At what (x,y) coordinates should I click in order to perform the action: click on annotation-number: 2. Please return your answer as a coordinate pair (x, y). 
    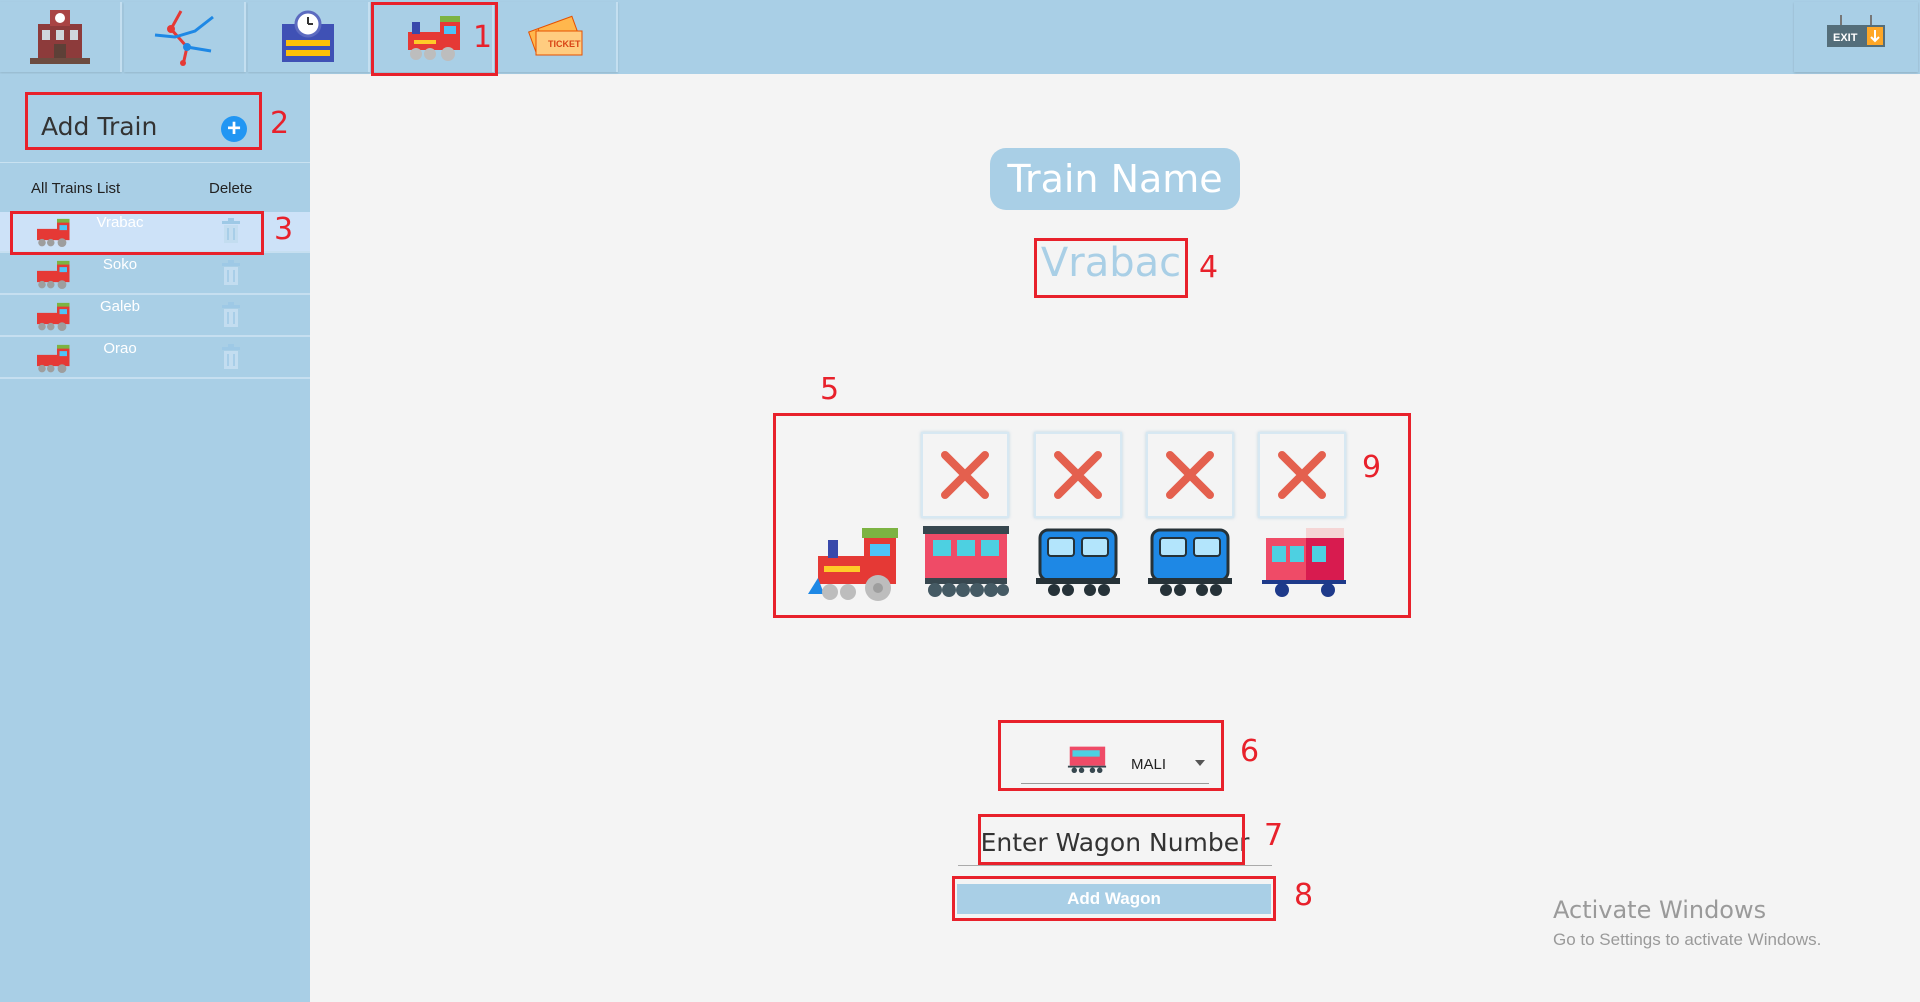
    Looking at the image, I should click on (280, 123).